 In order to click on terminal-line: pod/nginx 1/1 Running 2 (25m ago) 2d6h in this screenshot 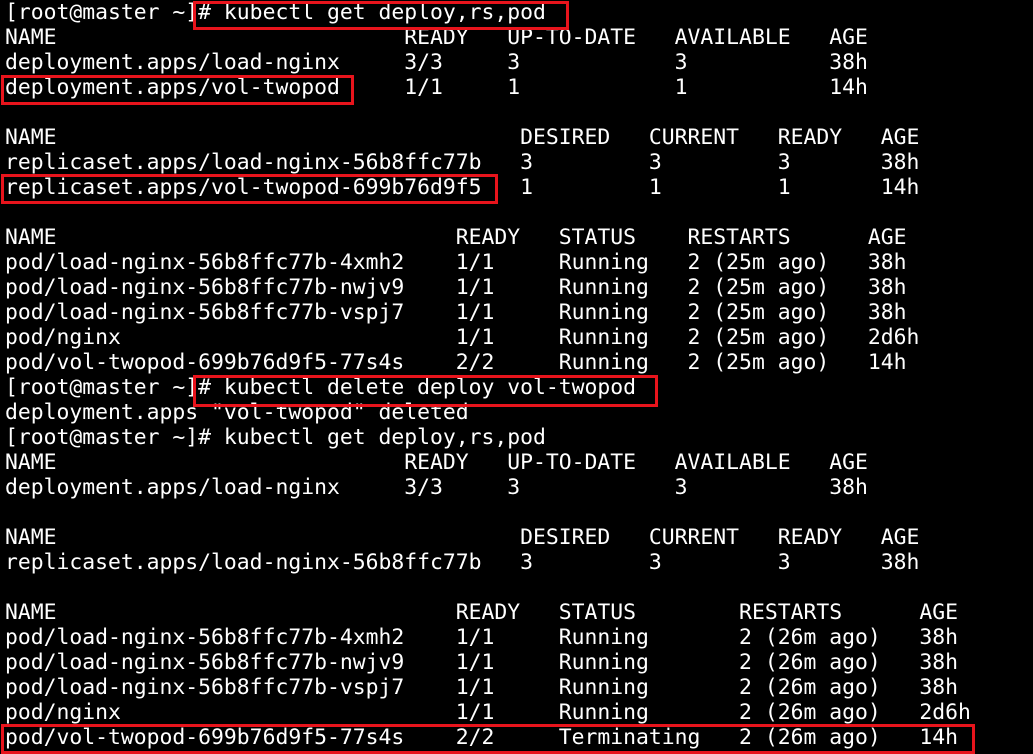, I will do `click(462, 337)`.